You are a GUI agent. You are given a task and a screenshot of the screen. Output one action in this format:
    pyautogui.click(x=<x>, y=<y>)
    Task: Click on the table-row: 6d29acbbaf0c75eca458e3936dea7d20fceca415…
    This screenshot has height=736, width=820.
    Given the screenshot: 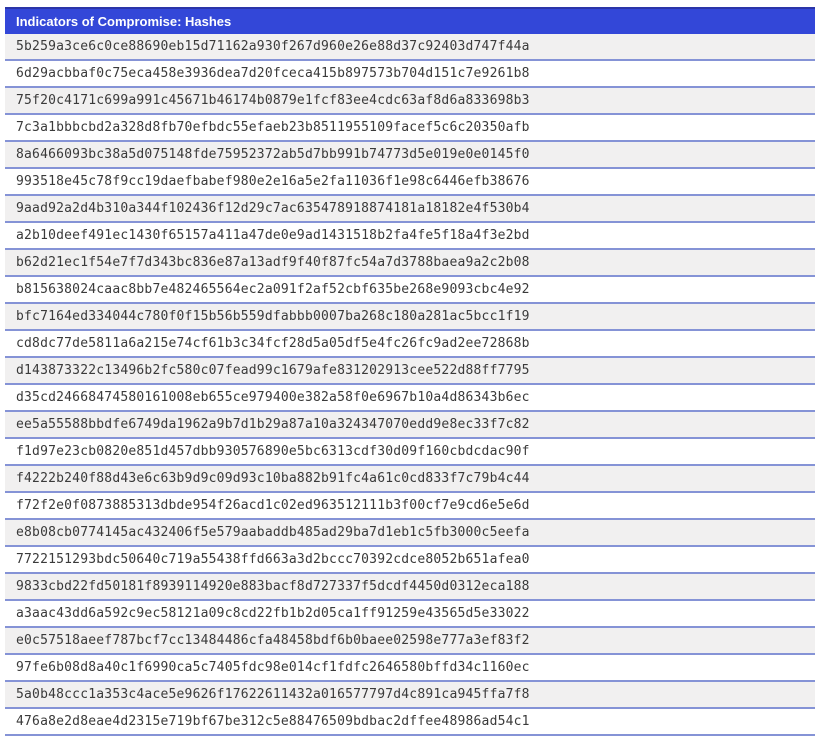 What is the action you would take?
    pyautogui.click(x=410, y=74)
    